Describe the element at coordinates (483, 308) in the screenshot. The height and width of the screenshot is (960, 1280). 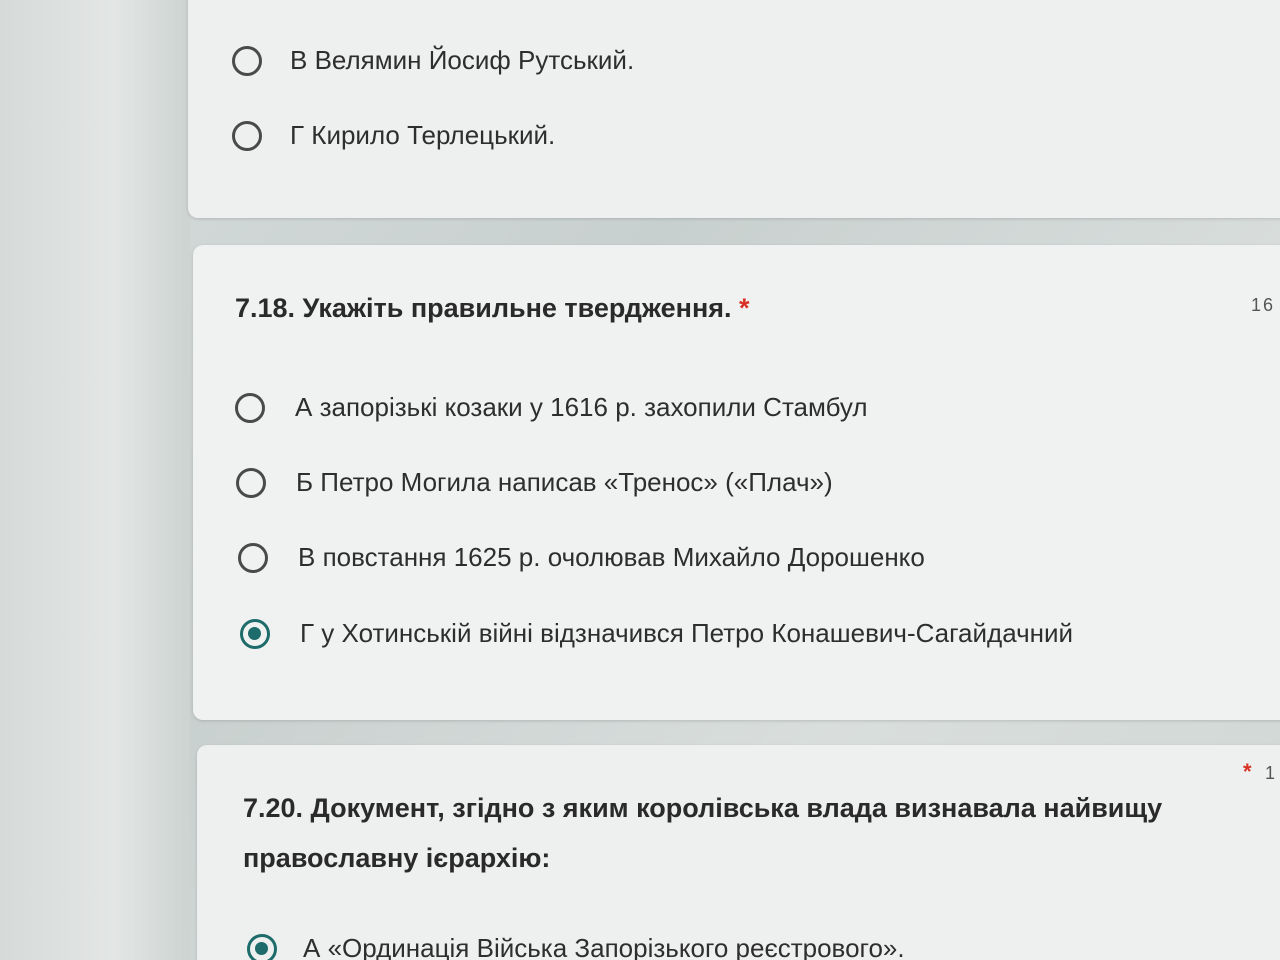
I see `question-text: 7.18. Укажіть правильне твердження.` at that location.